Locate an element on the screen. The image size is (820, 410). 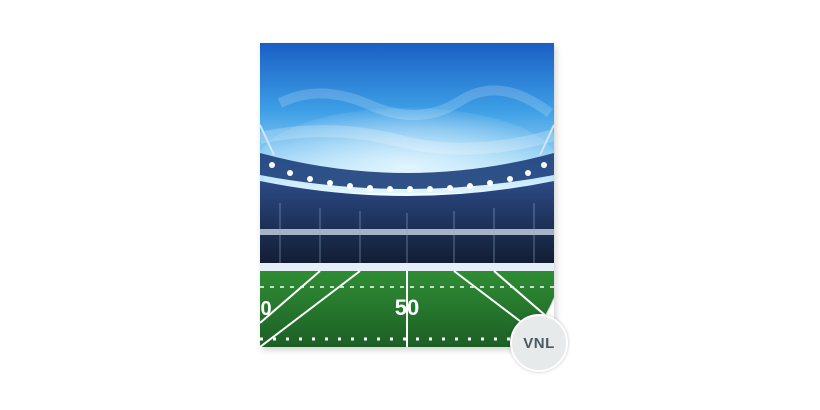
badge-label: VNL is located at coordinates (539, 343).